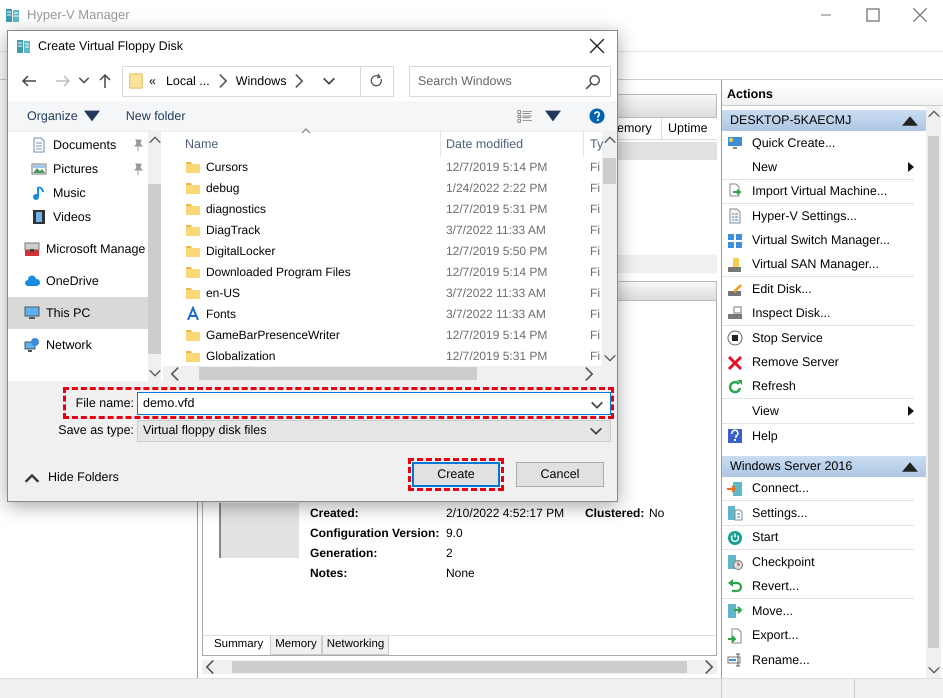 The width and height of the screenshot is (943, 698). What do you see at coordinates (302, 167) in the screenshot?
I see `file-name: Cursors` at bounding box center [302, 167].